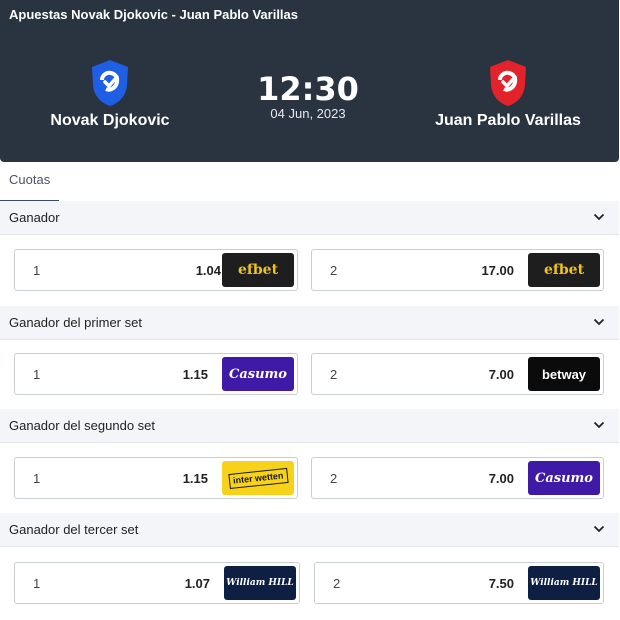  Describe the element at coordinates (508, 120) in the screenshot. I see `away-team-name: Juan Pablo Varillas` at that location.